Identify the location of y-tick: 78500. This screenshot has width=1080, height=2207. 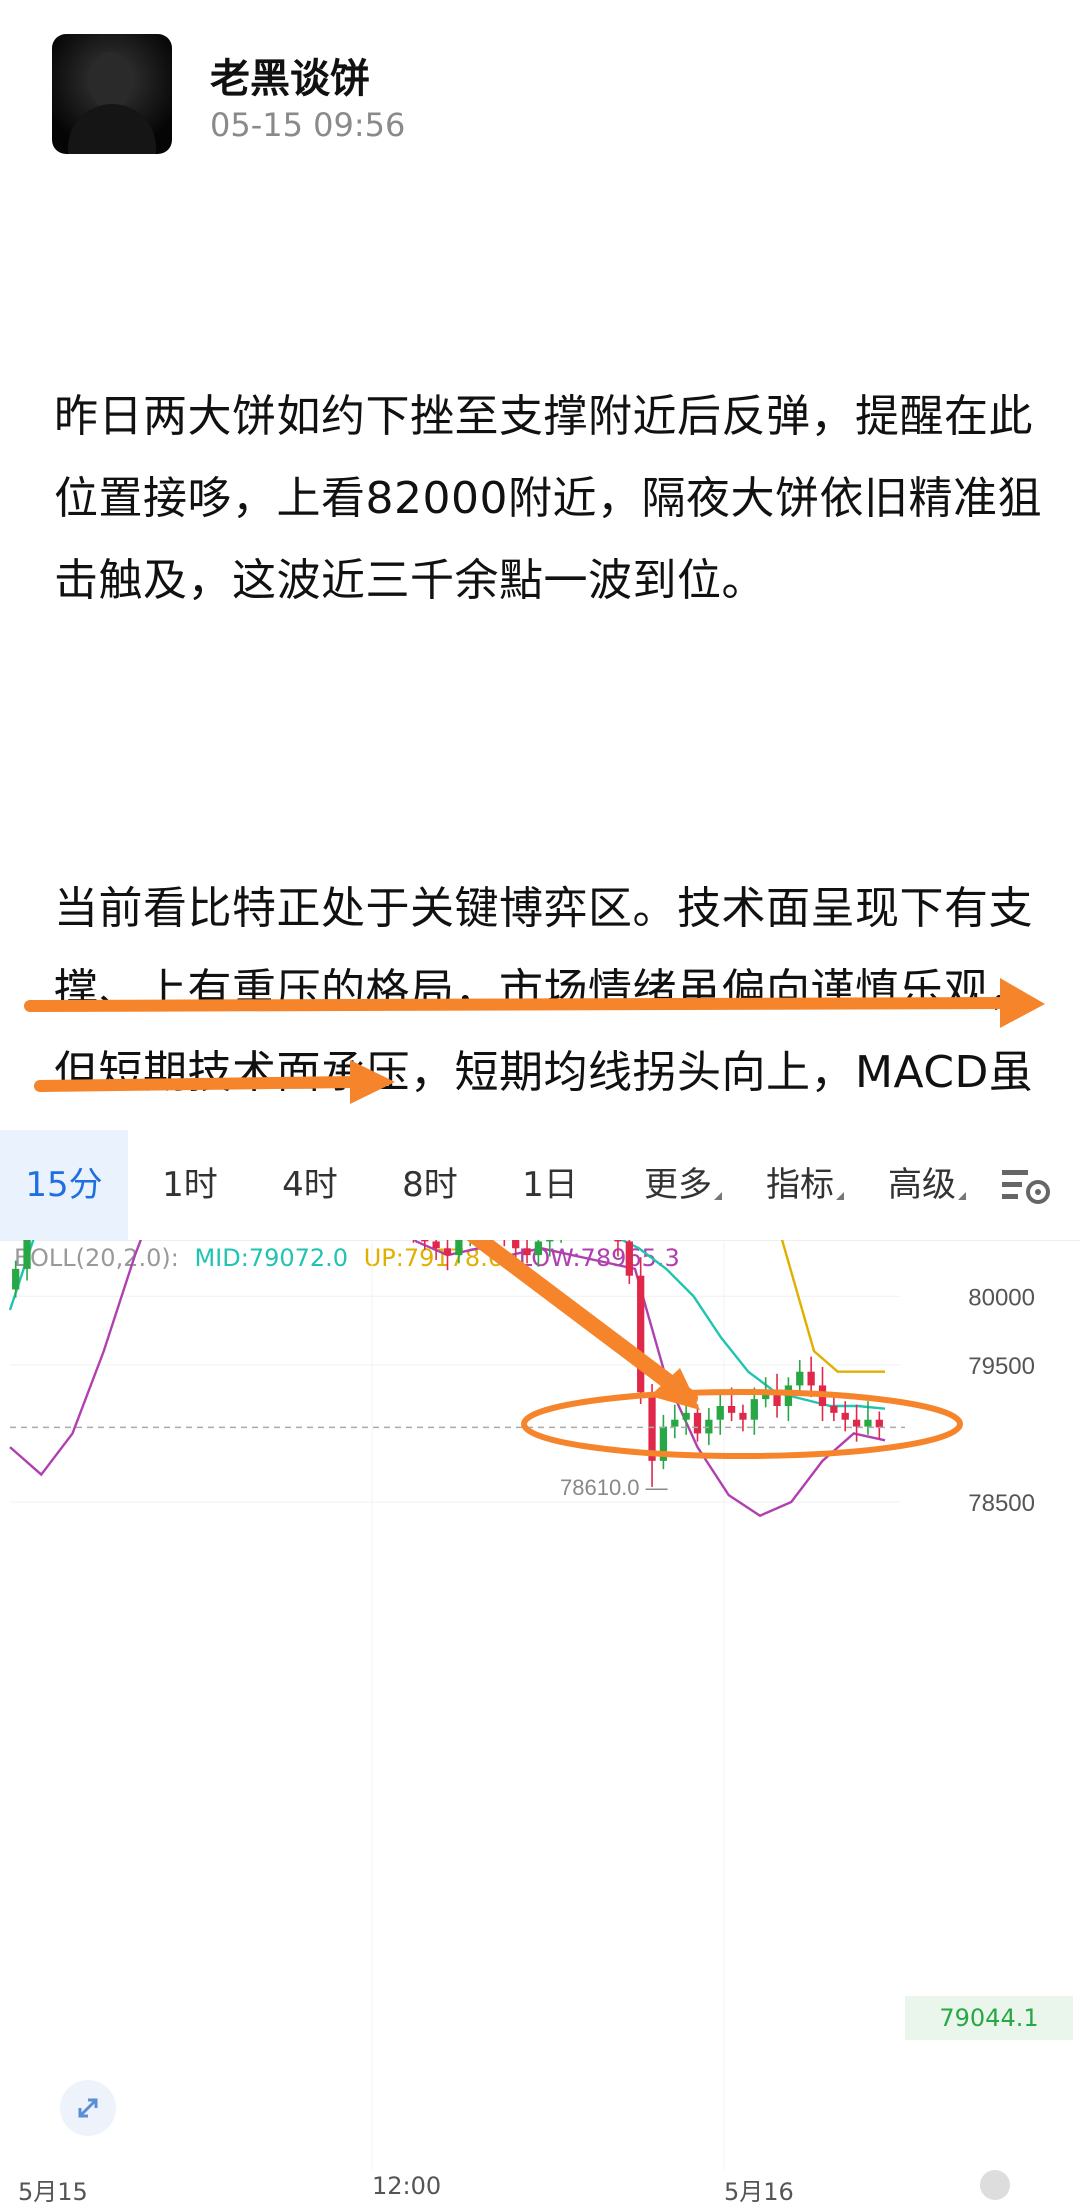
(1001, 1503).